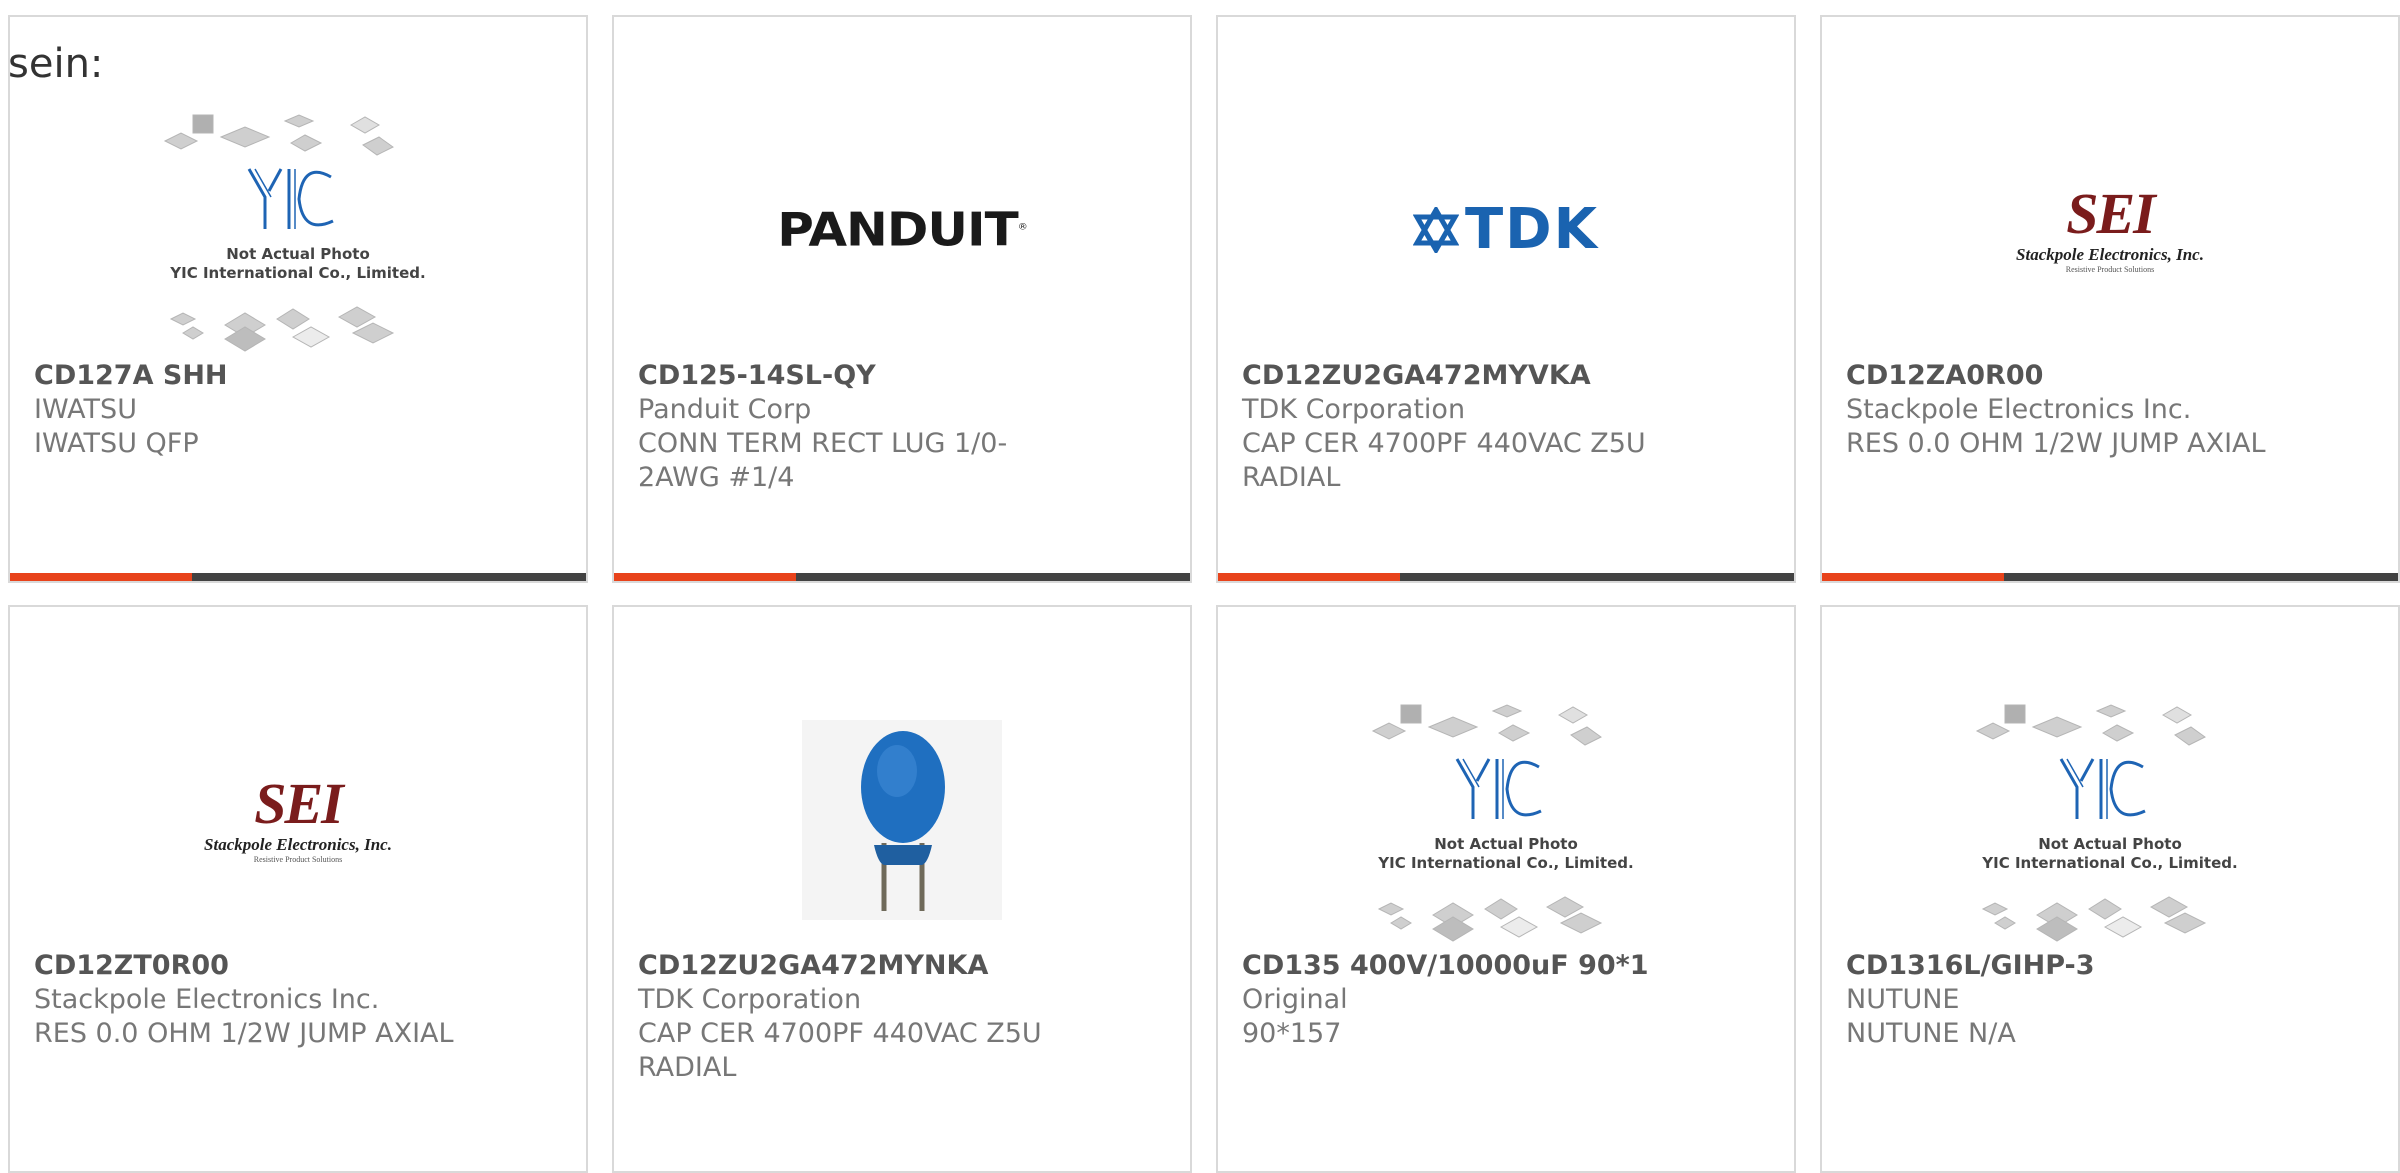  Describe the element at coordinates (1970, 965) in the screenshot. I see `part-number-link: CD1316L/GIHP-3` at that location.